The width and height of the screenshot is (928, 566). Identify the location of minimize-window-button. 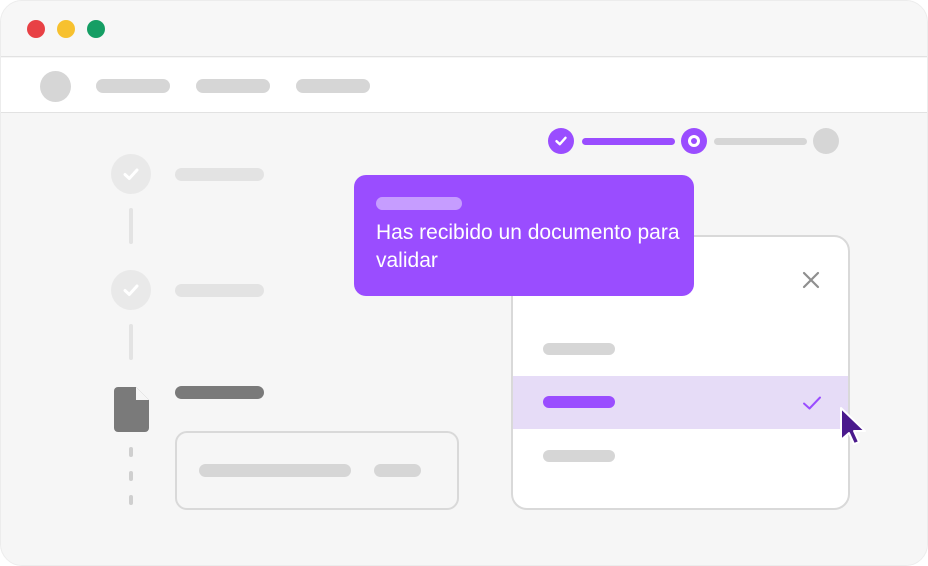
(66, 29).